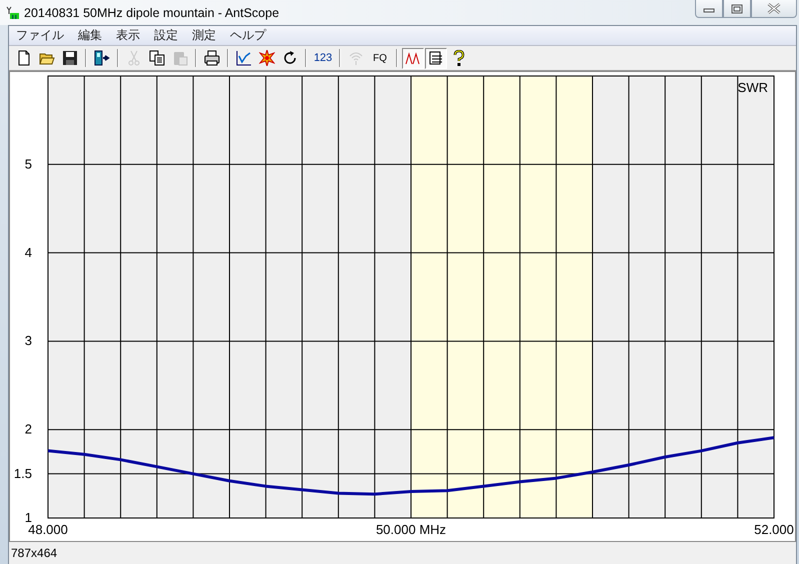 The height and width of the screenshot is (564, 799). What do you see at coordinates (244, 58) in the screenshot?
I see `chart-icon` at bounding box center [244, 58].